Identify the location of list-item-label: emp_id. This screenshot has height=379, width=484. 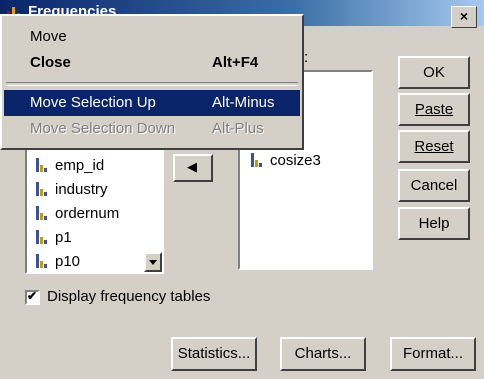
(80, 165).